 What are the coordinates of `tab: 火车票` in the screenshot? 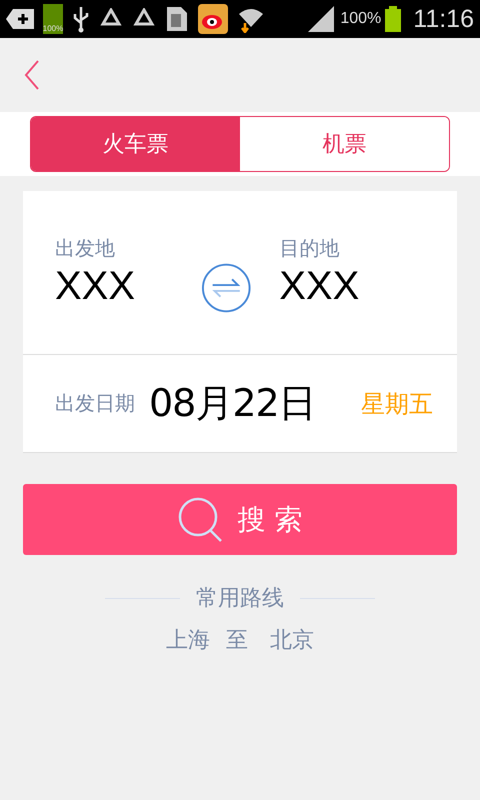 It's located at (135, 144).